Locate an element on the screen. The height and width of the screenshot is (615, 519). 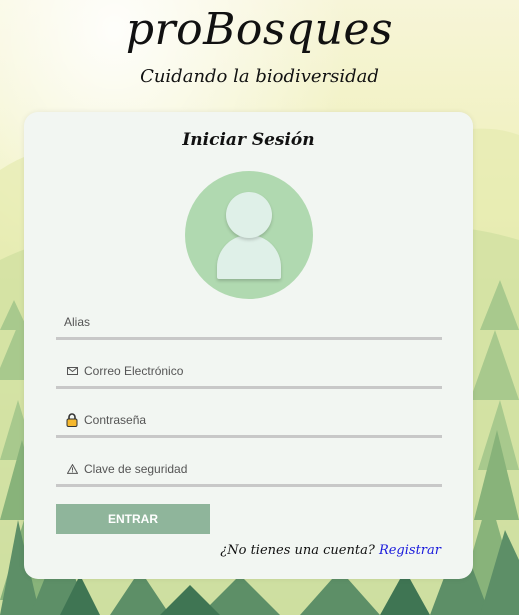
avatar is located at coordinates (249, 235).